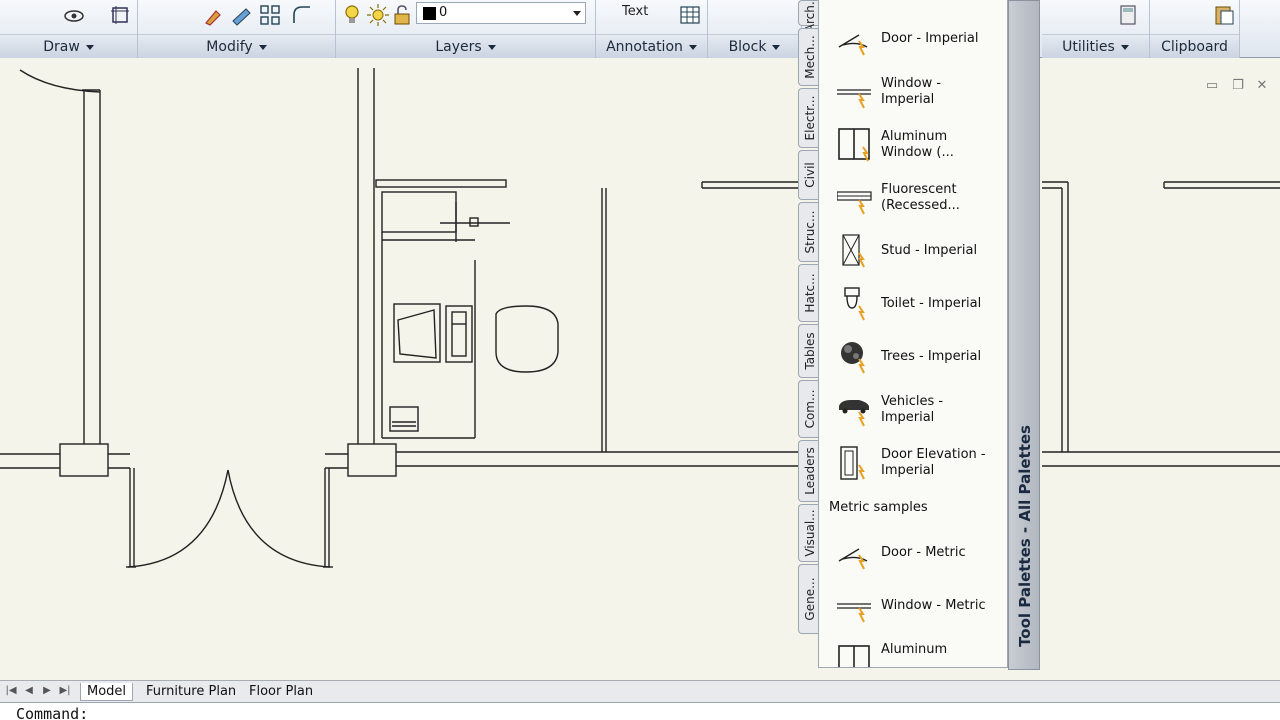 This screenshot has width=1280, height=720. What do you see at coordinates (352, 15) in the screenshot?
I see `lightbulb-icon` at bounding box center [352, 15].